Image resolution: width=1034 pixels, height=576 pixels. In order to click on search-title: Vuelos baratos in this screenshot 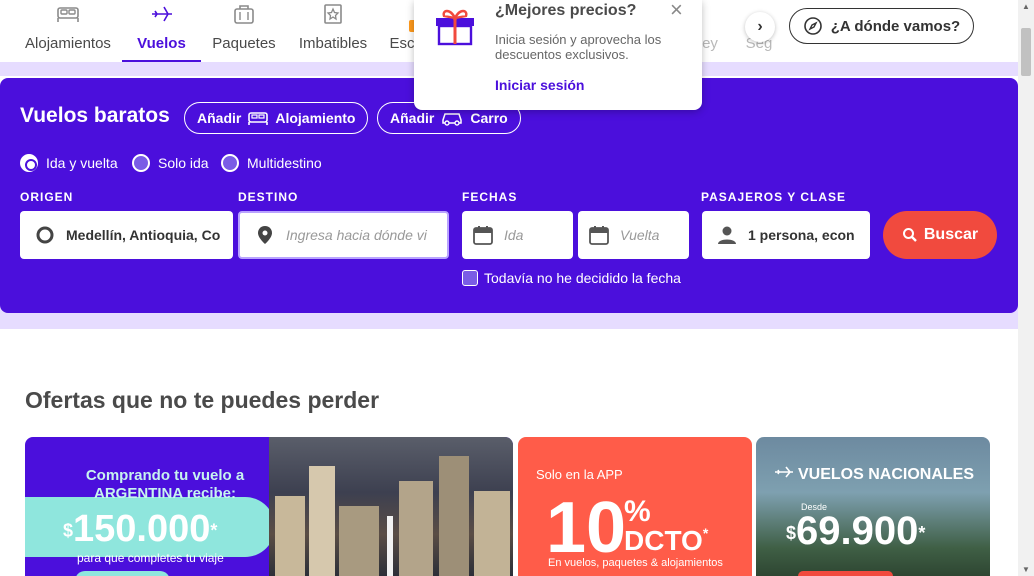, I will do `click(95, 115)`.